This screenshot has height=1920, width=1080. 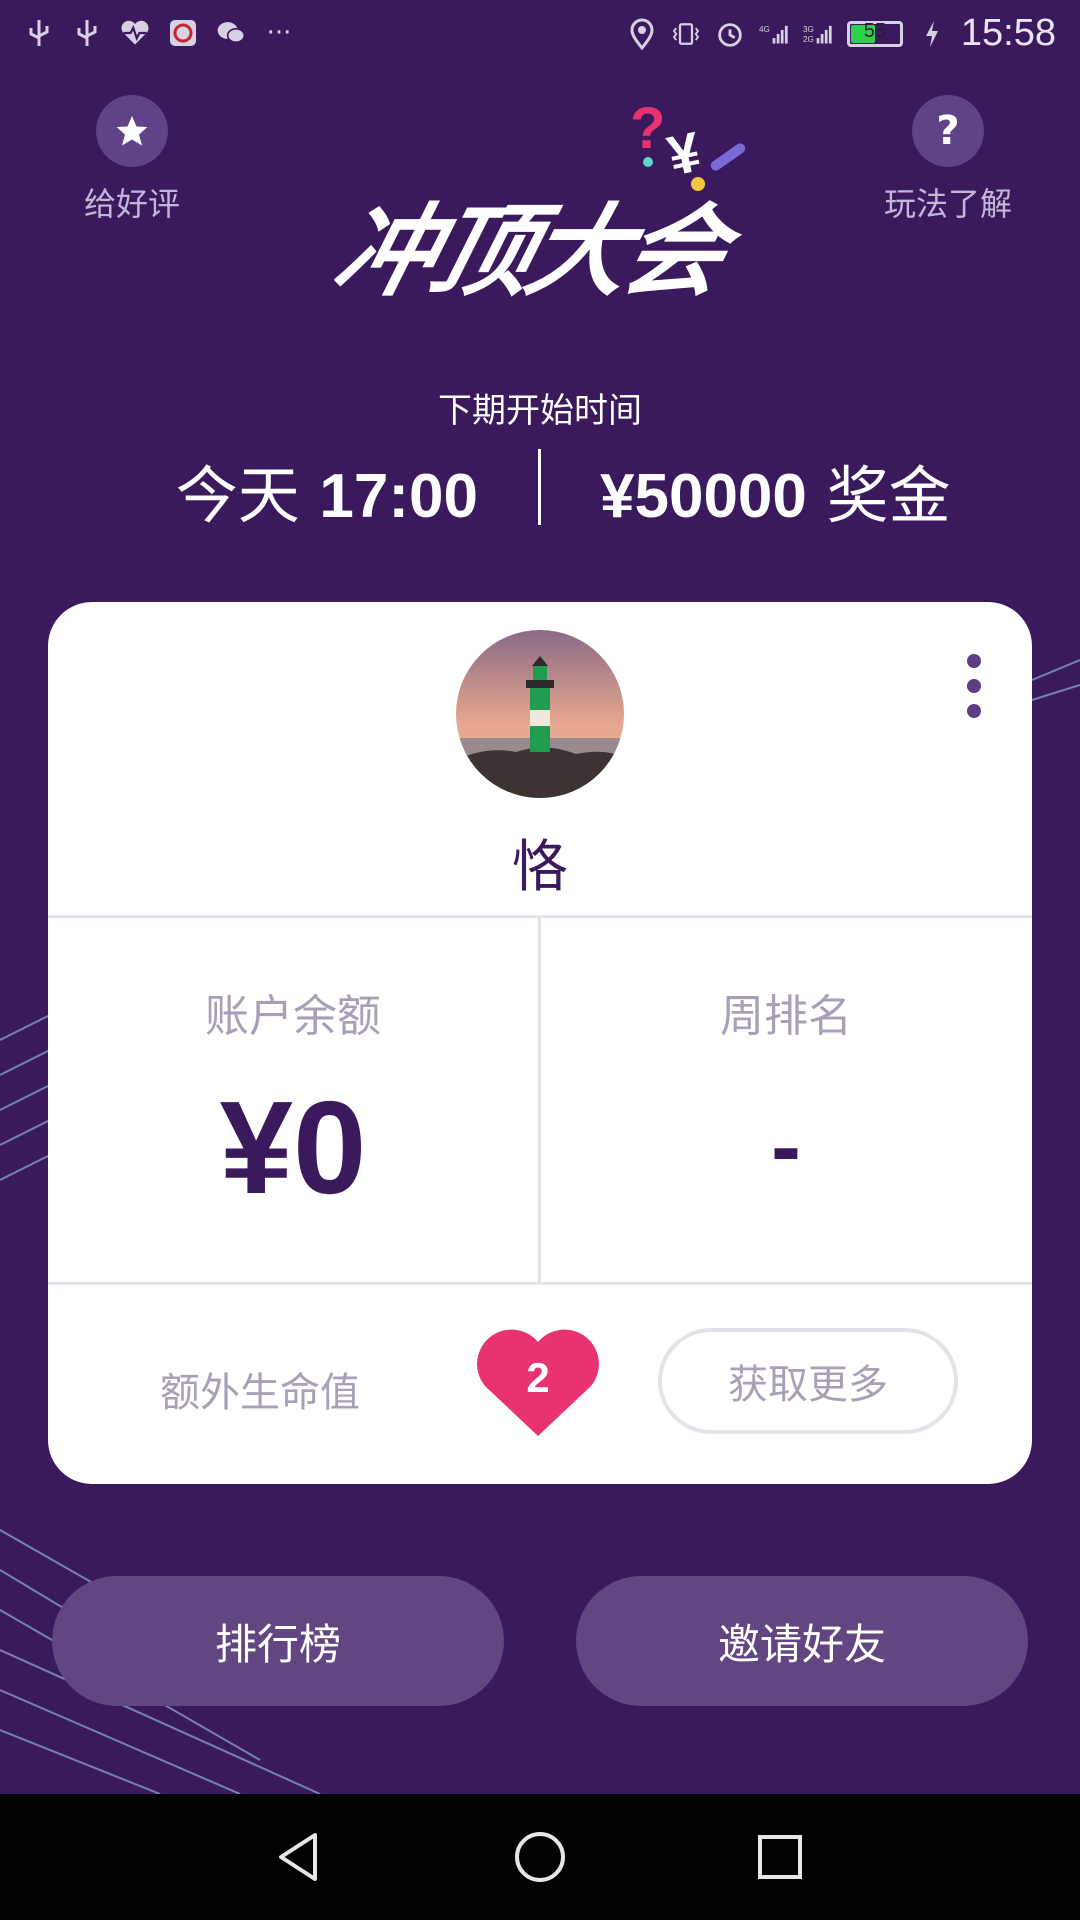 I want to click on rate-label: 给好评, so click(x=131, y=204).